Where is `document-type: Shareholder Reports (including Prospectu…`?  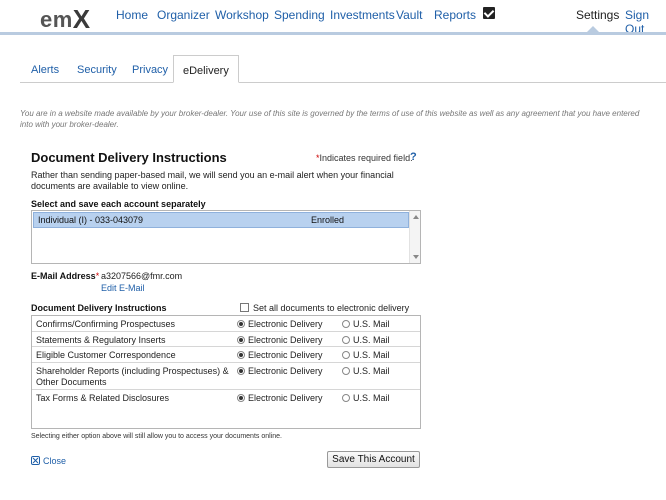
document-type: Shareholder Reports (including Prospectu… is located at coordinates (132, 376).